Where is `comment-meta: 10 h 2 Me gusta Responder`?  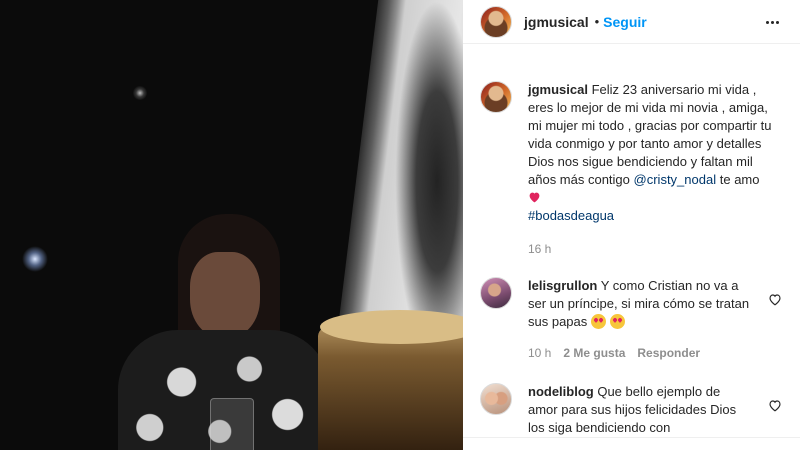 comment-meta: 10 h 2 Me gusta Responder is located at coordinates (643, 353).